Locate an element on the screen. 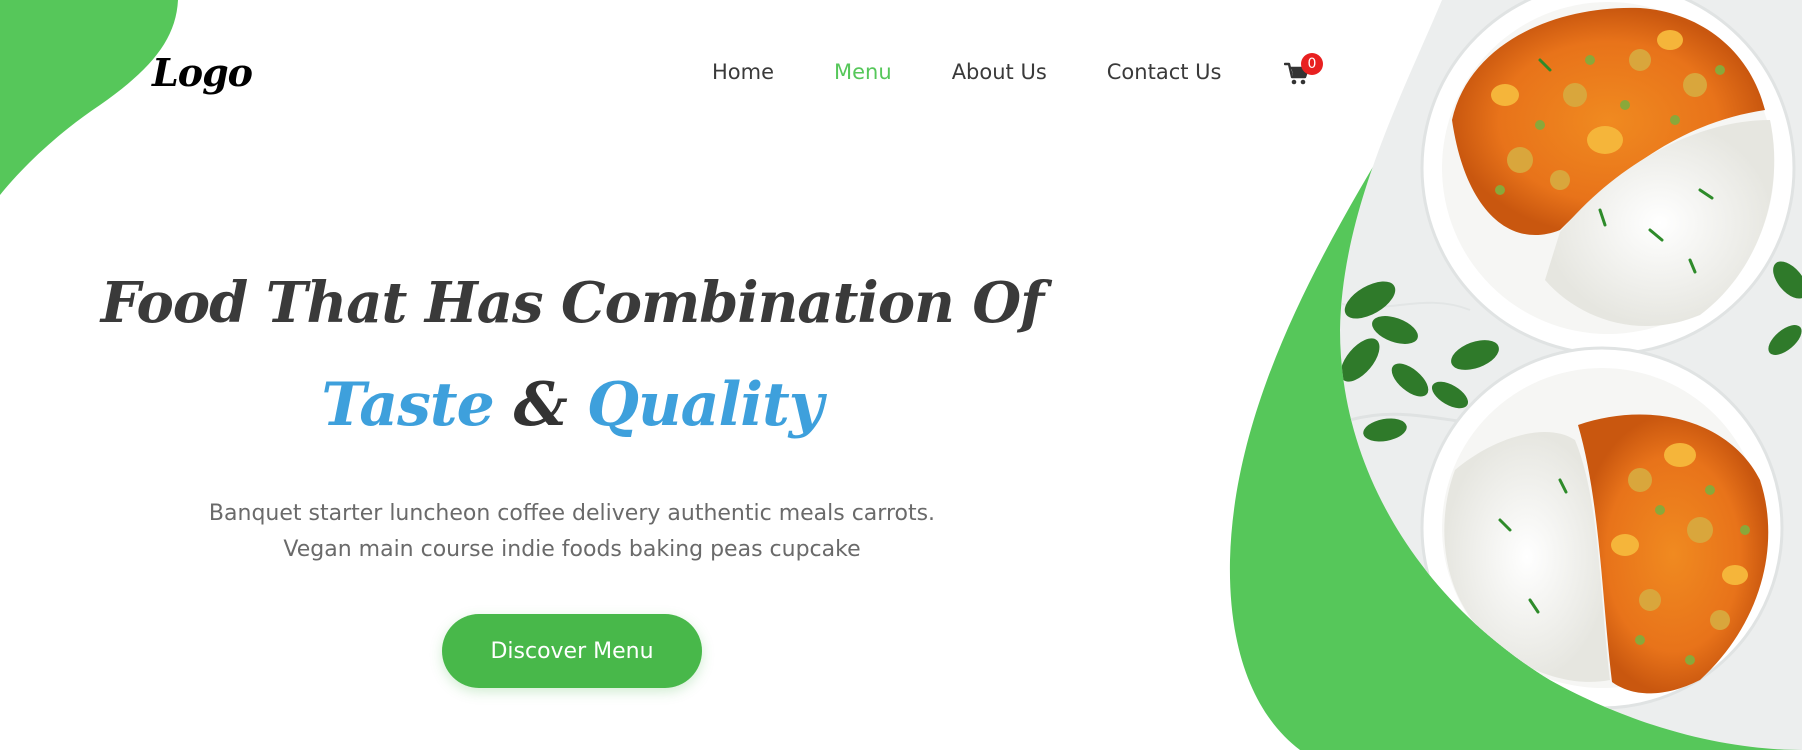 The width and height of the screenshot is (1802, 750). cart-count-badge: 0 is located at coordinates (1312, 64).